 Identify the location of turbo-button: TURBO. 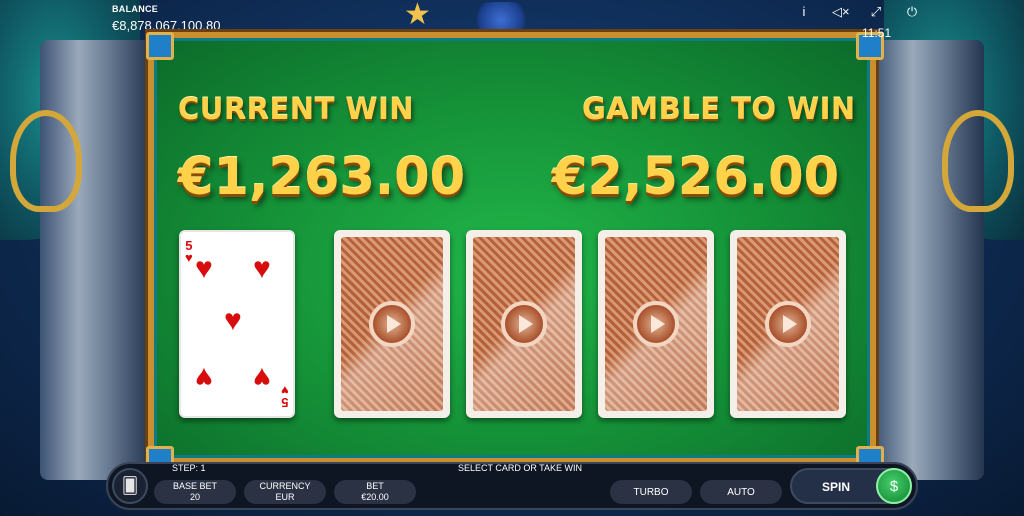
(651, 492).